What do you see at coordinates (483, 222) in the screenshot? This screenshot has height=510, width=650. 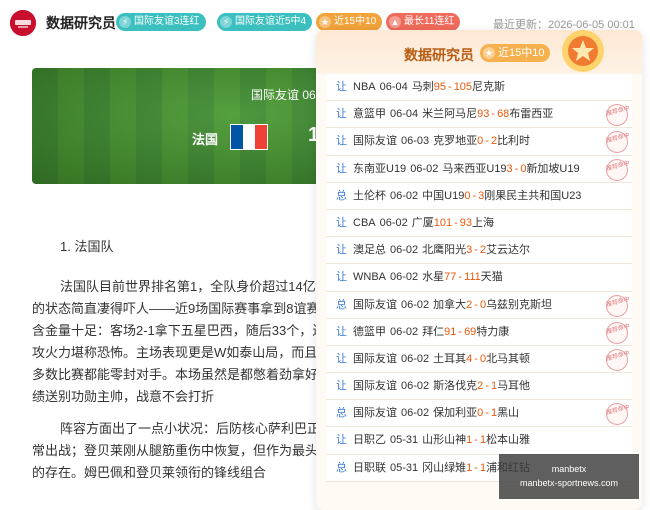 I see `record-away-team: 上海` at bounding box center [483, 222].